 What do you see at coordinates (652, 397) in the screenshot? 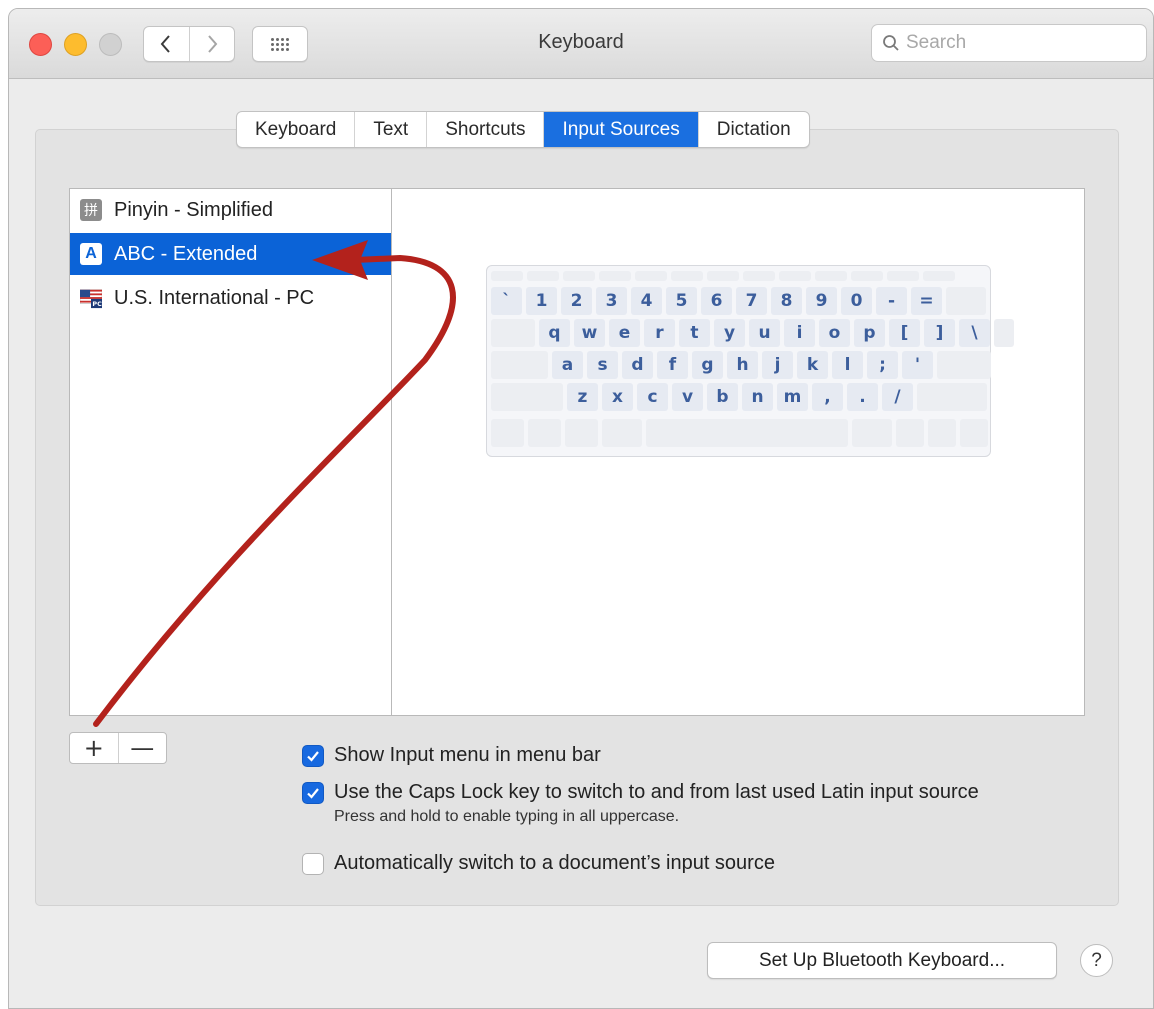
I see `key-cap: c` at bounding box center [652, 397].